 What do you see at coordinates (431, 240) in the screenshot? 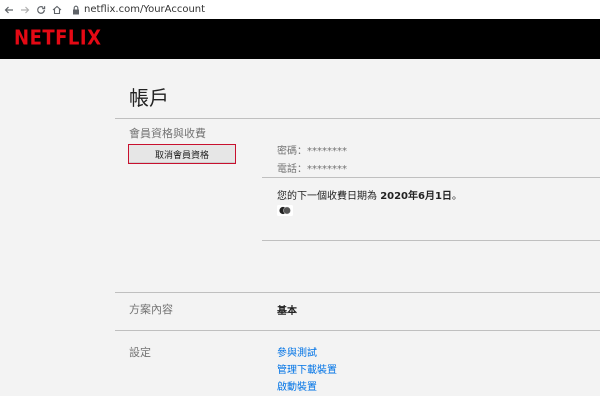
I see `divider-card` at bounding box center [431, 240].